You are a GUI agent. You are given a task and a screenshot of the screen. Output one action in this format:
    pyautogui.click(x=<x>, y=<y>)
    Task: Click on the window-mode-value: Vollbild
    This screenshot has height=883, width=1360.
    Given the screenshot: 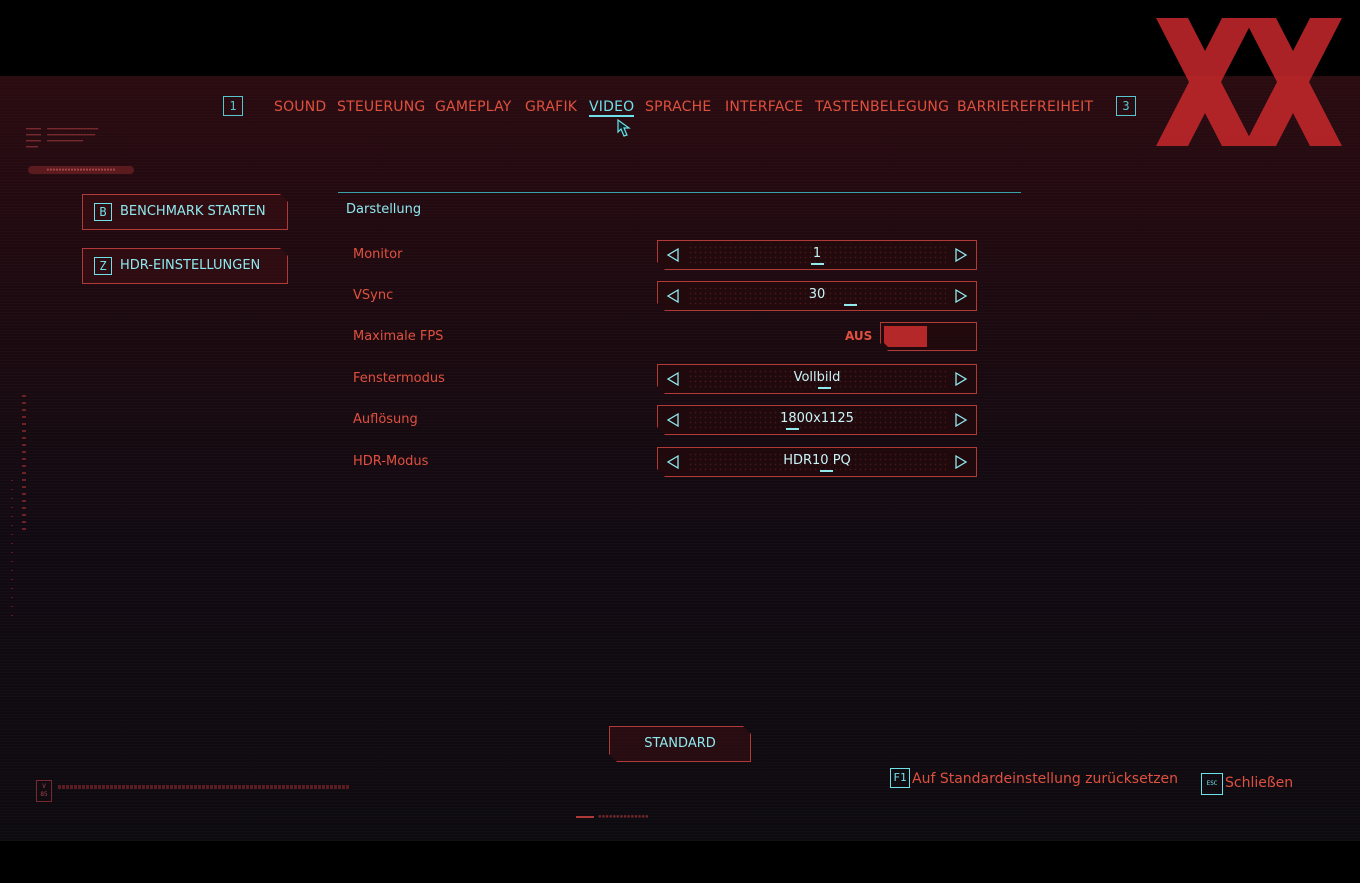 What is the action you would take?
    pyautogui.click(x=817, y=377)
    